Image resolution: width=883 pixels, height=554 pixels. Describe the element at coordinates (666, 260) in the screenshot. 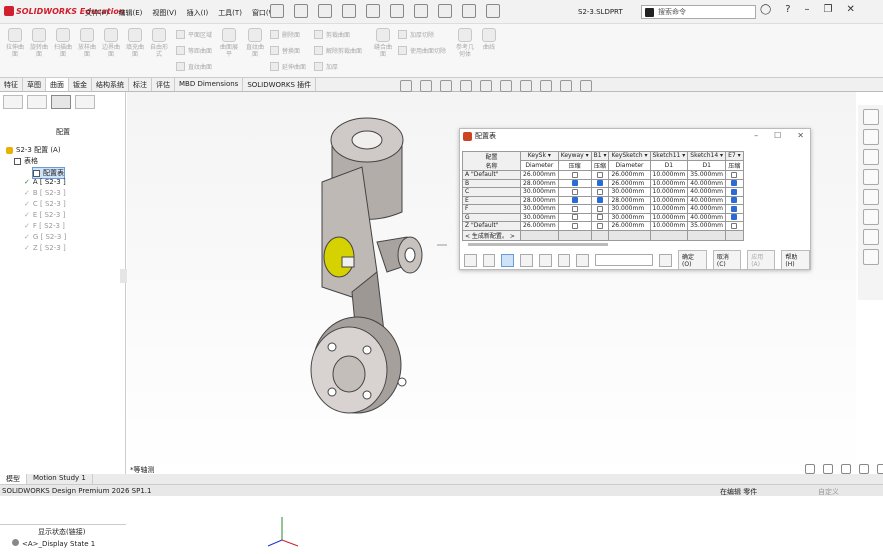

I see `export-icon` at that location.